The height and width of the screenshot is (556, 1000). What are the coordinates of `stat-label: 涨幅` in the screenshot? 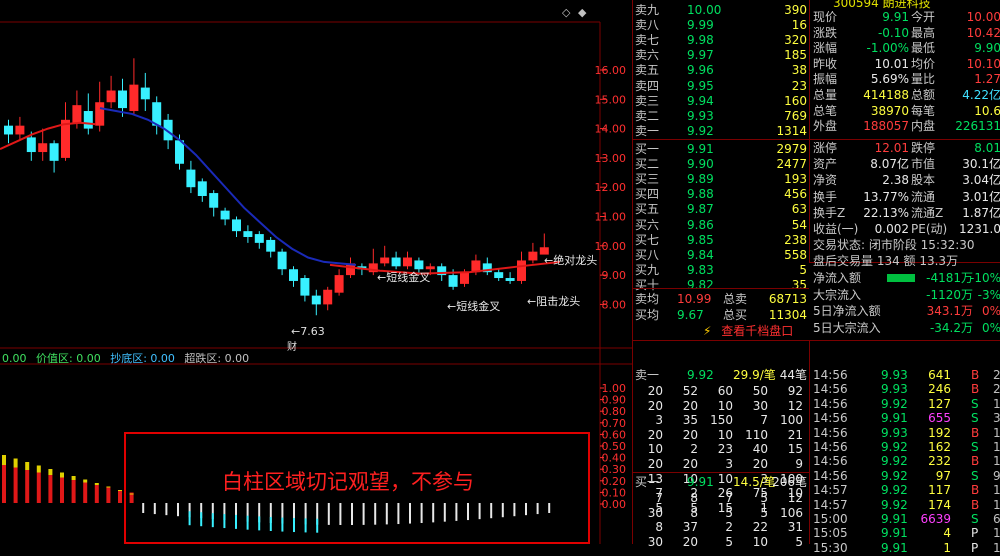 It's located at (825, 48).